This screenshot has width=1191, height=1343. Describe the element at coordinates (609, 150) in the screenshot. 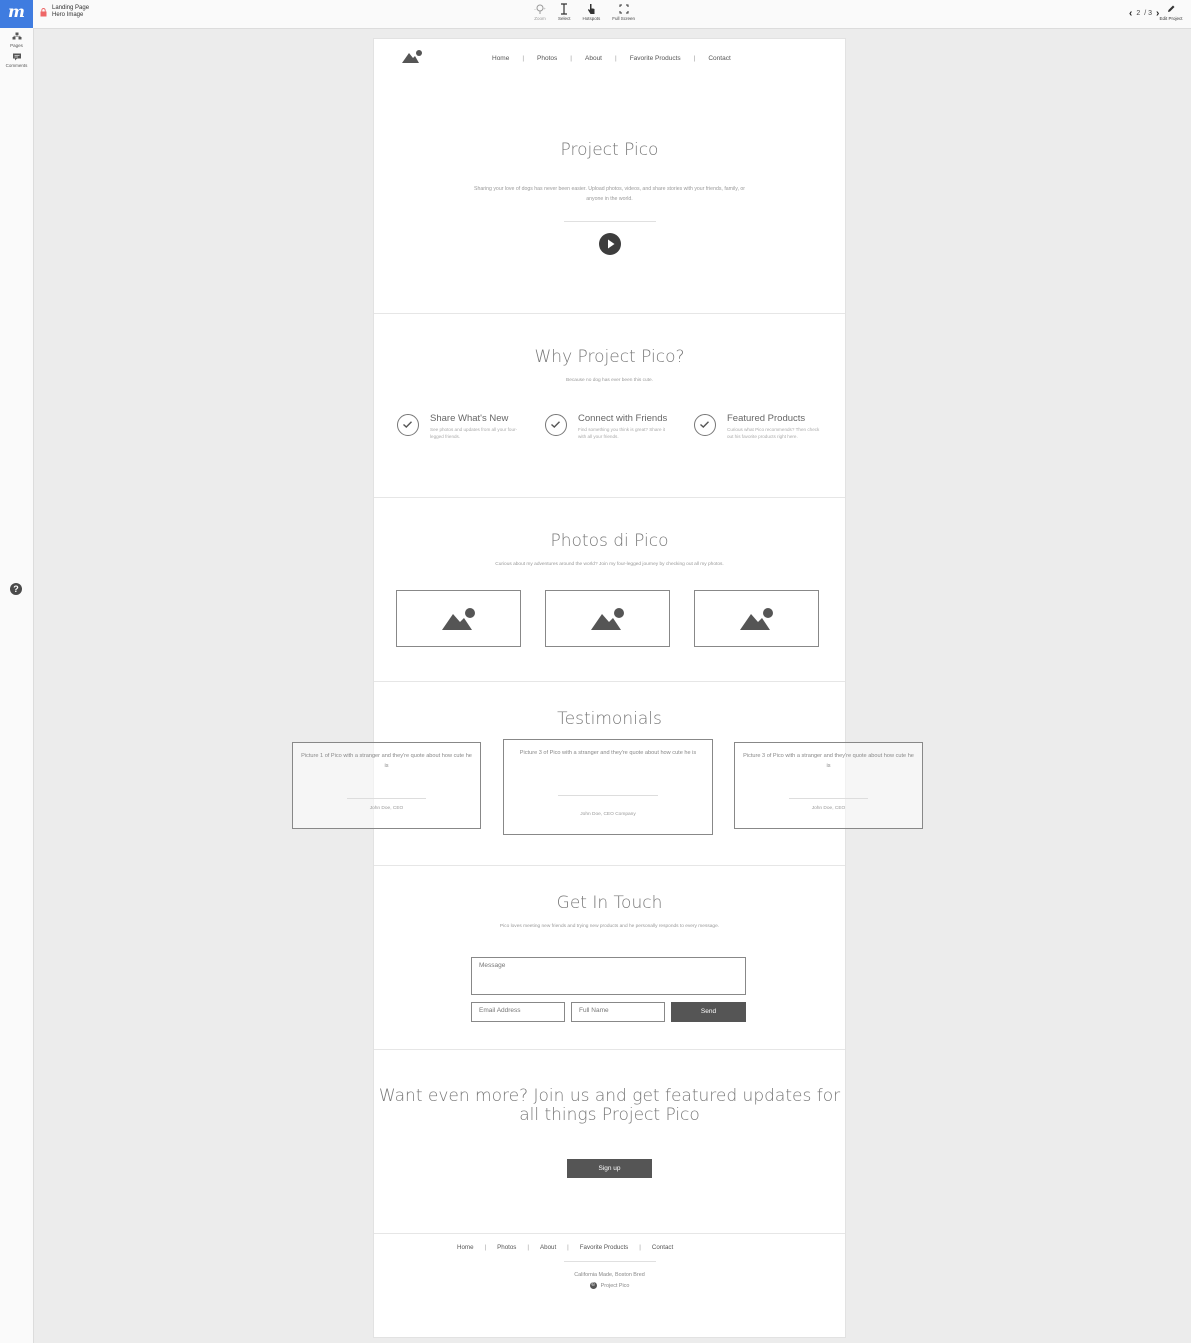

I see `hero-title: Project Pico` at that location.